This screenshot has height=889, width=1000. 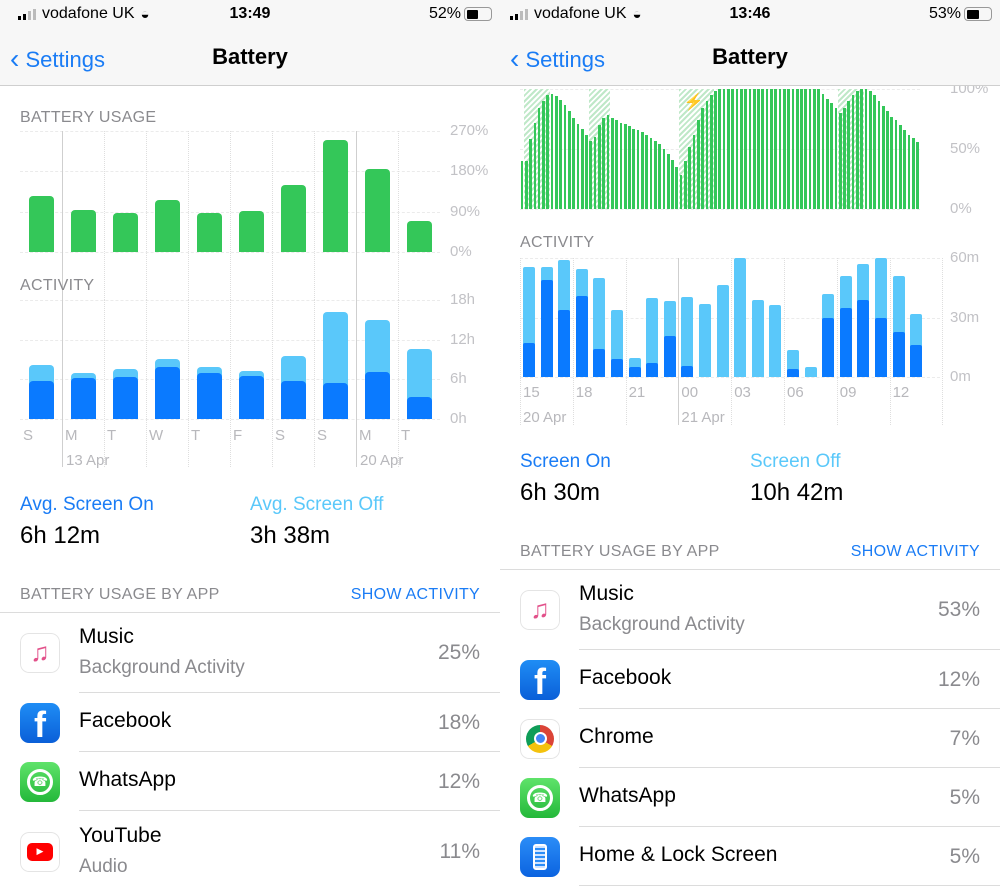 What do you see at coordinates (965, 257) in the screenshot?
I see `y-tick-label: 60m` at bounding box center [965, 257].